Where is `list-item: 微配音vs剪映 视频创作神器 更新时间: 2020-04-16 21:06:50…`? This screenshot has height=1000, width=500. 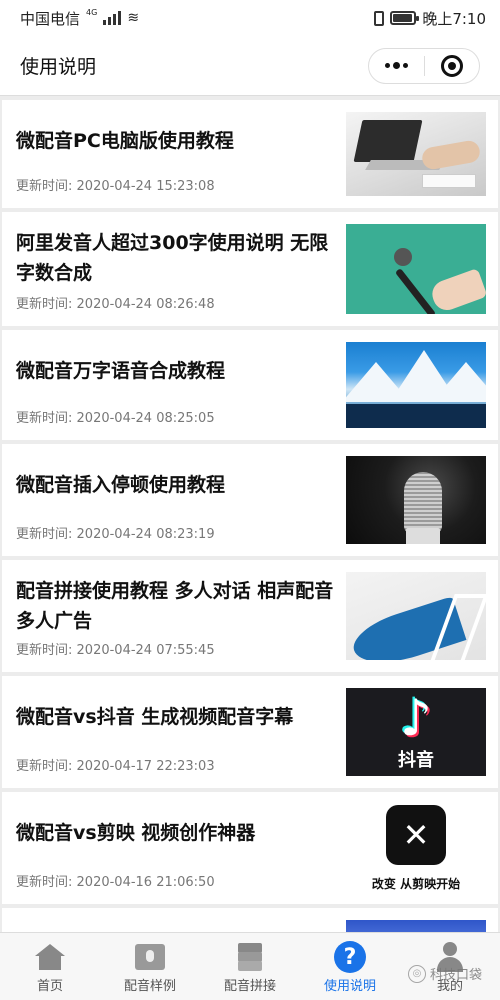
list-item: 微配音vs剪映 视频创作神器 更新时间: 2020-04-16 21:06:50… is located at coordinates (250, 848).